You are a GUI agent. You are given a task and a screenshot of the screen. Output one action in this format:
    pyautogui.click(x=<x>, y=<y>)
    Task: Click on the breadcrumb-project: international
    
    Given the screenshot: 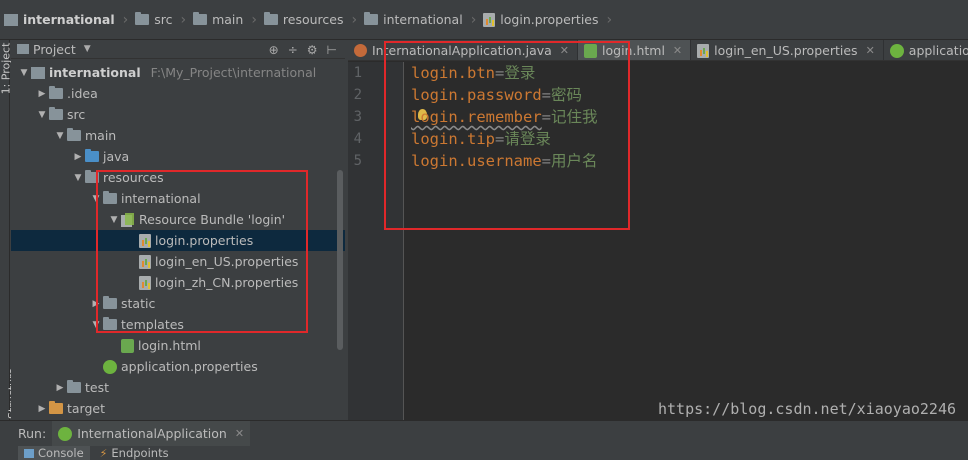 What is the action you would take?
    pyautogui.click(x=62, y=19)
    